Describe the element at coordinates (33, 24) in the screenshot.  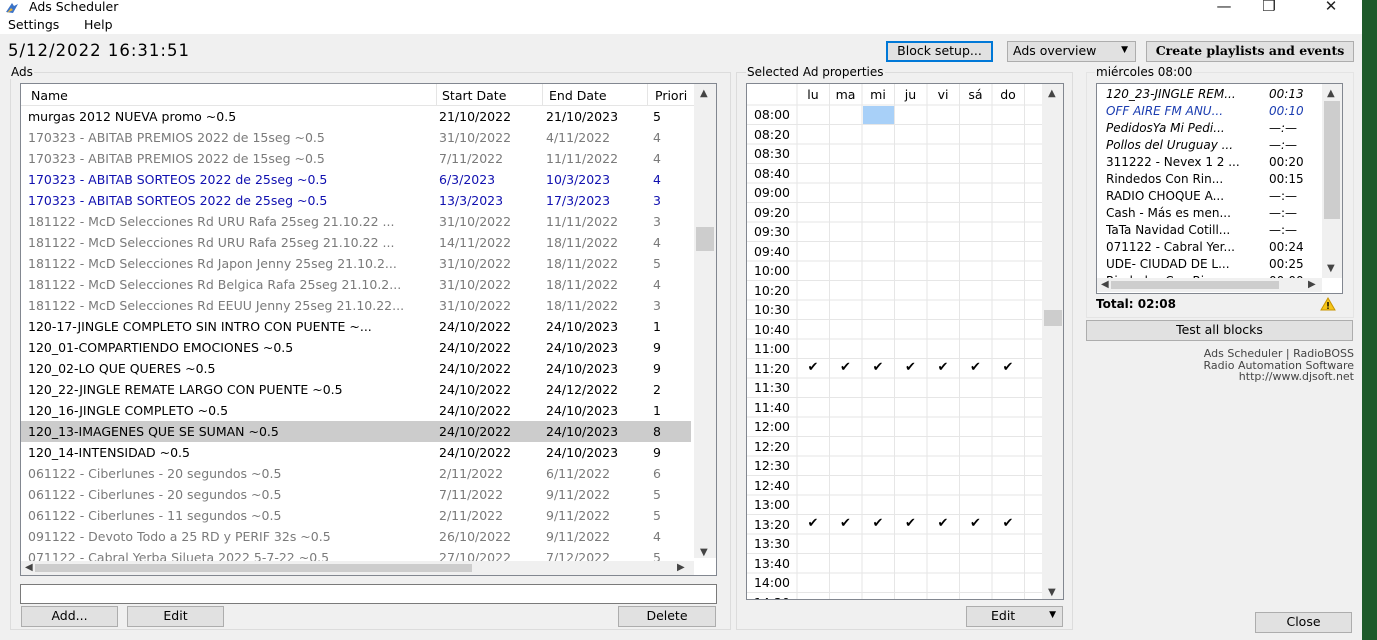
I see `menu-settings: Settings` at that location.